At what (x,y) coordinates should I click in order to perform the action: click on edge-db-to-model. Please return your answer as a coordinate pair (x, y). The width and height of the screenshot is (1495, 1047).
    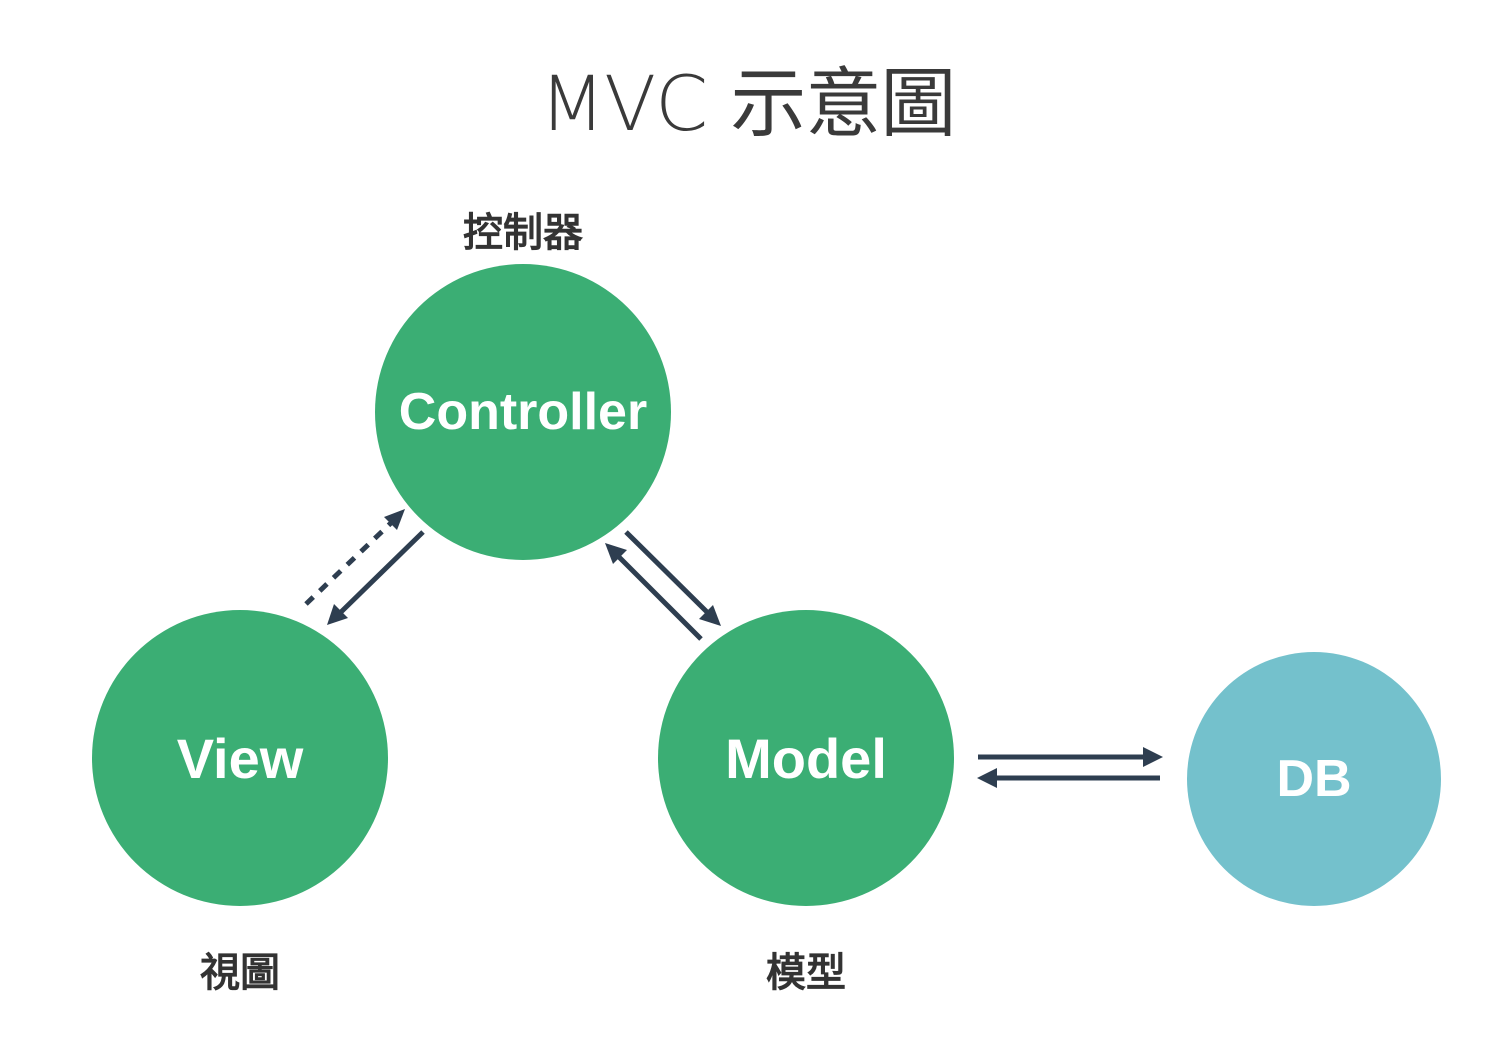
    Looking at the image, I should click on (1068, 778).